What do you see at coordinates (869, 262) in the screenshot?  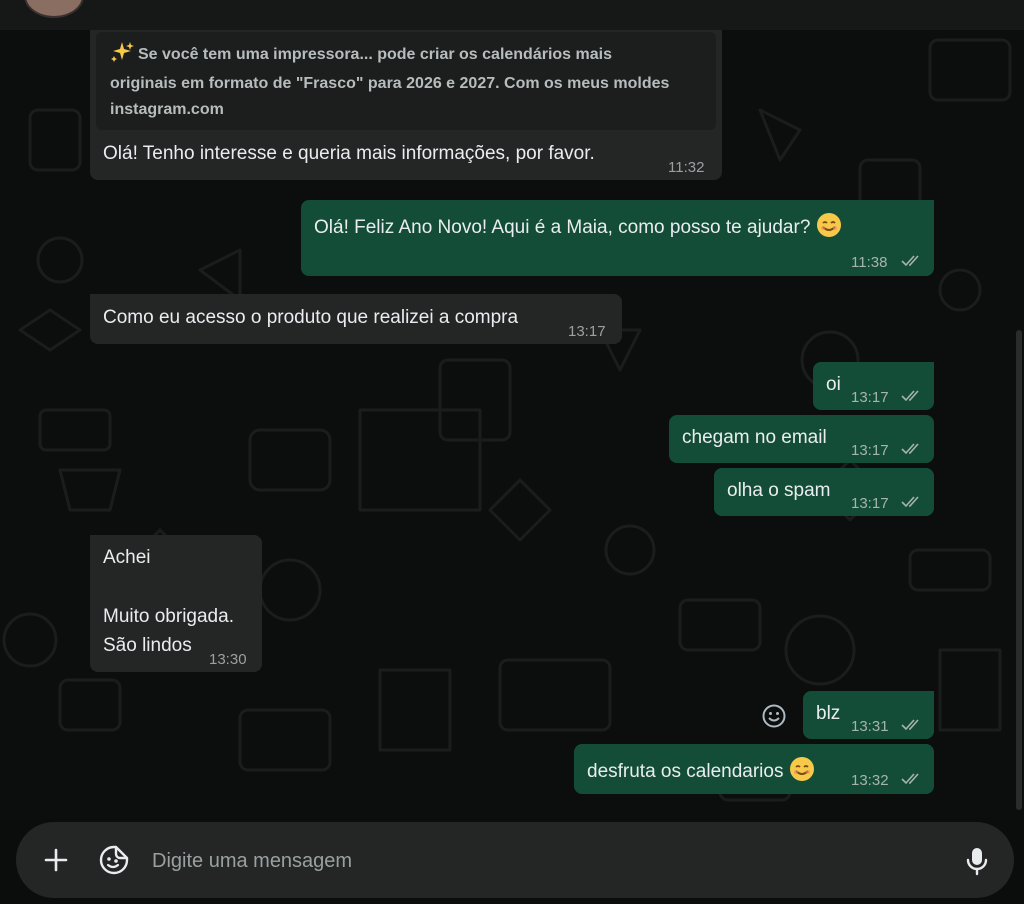 I see `message-time: 11:38` at bounding box center [869, 262].